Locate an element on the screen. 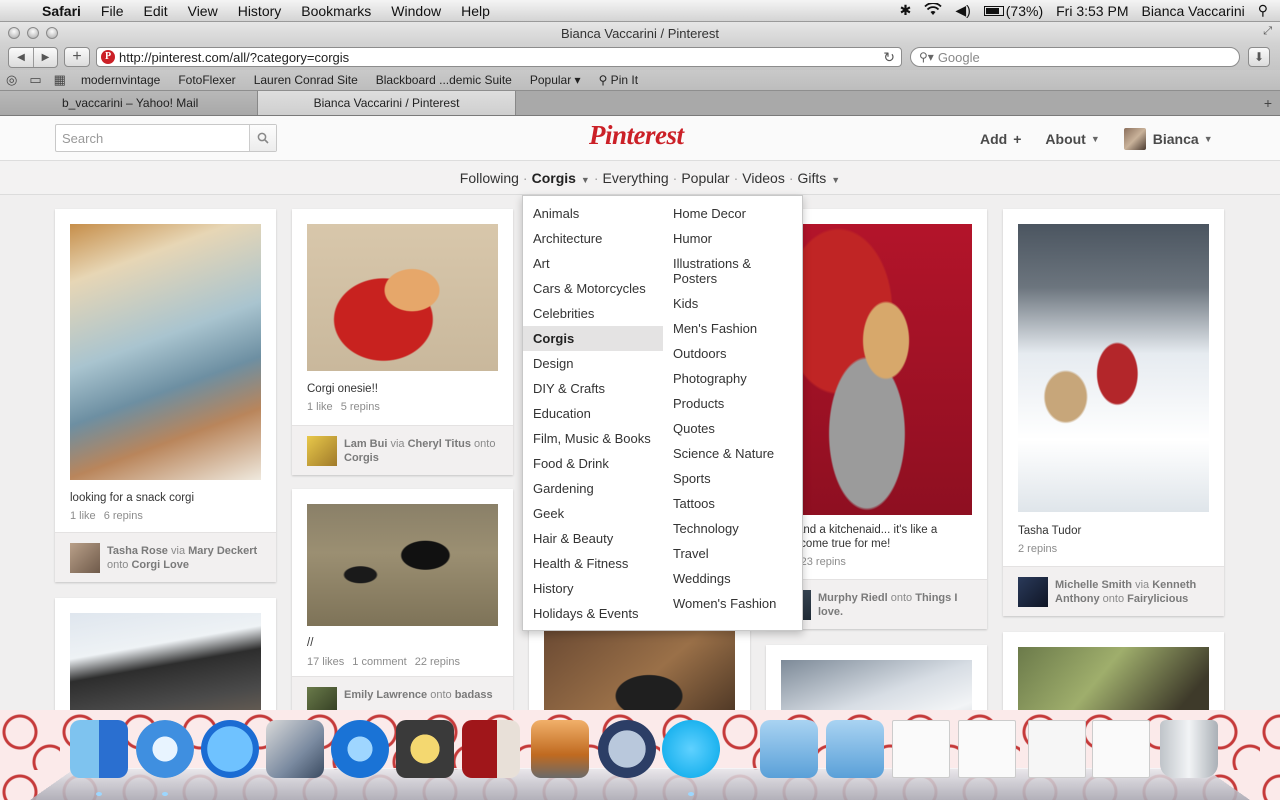  nav-everything: Everything is located at coordinates (636, 178).